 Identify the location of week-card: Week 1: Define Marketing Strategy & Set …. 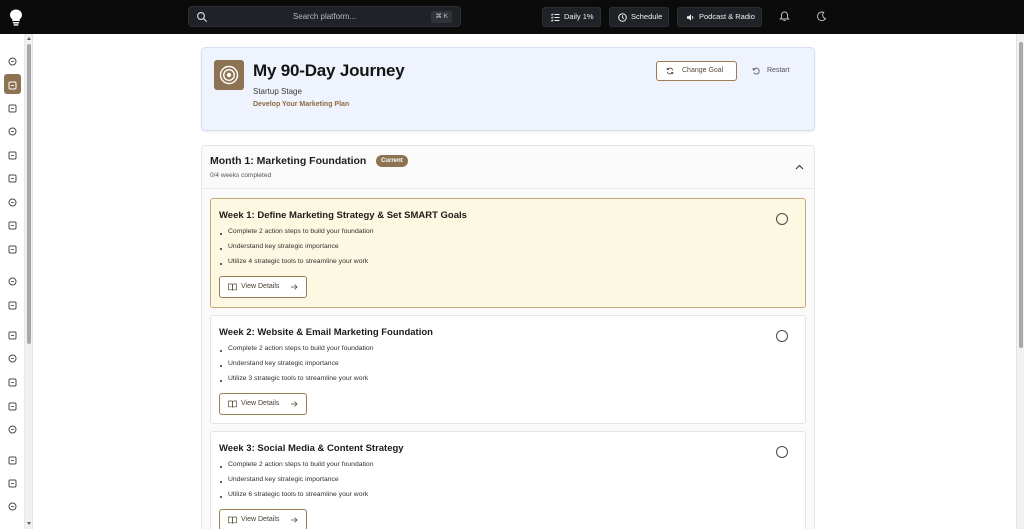
(508, 253).